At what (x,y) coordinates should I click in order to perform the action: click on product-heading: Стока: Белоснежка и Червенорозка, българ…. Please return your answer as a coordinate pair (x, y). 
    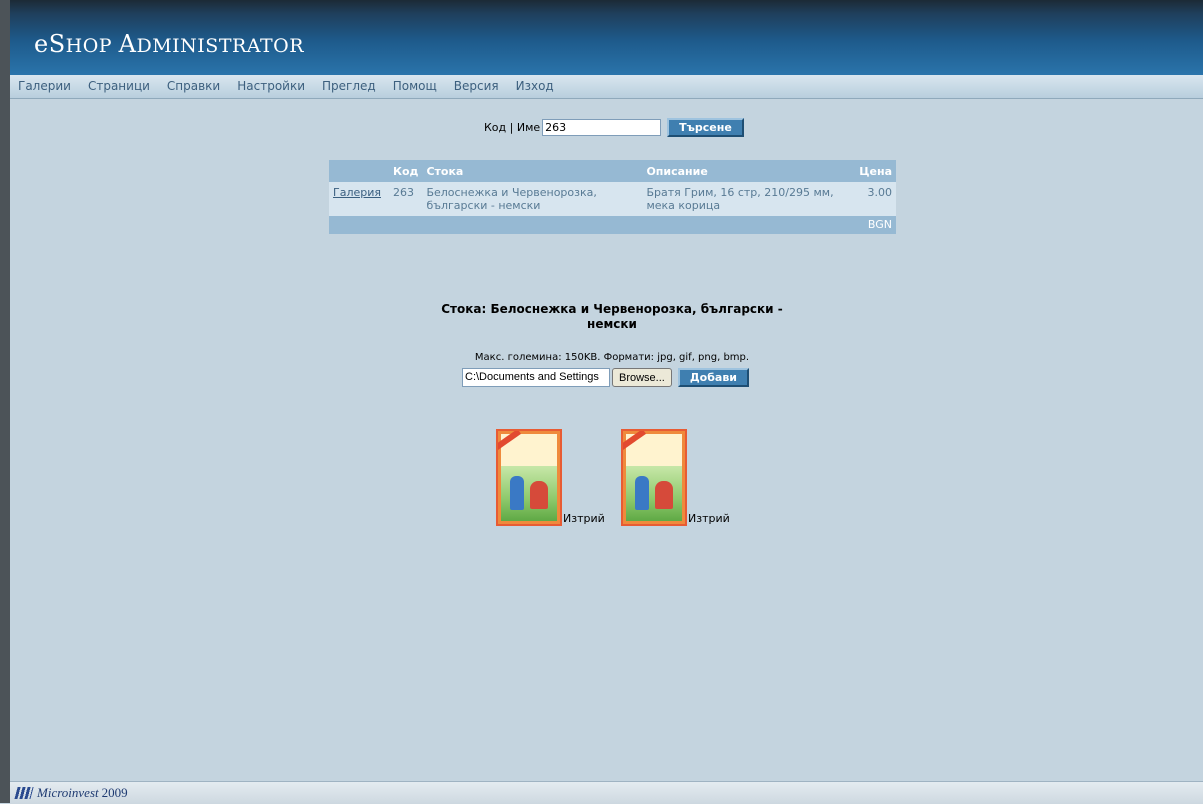
    Looking at the image, I should click on (612, 316).